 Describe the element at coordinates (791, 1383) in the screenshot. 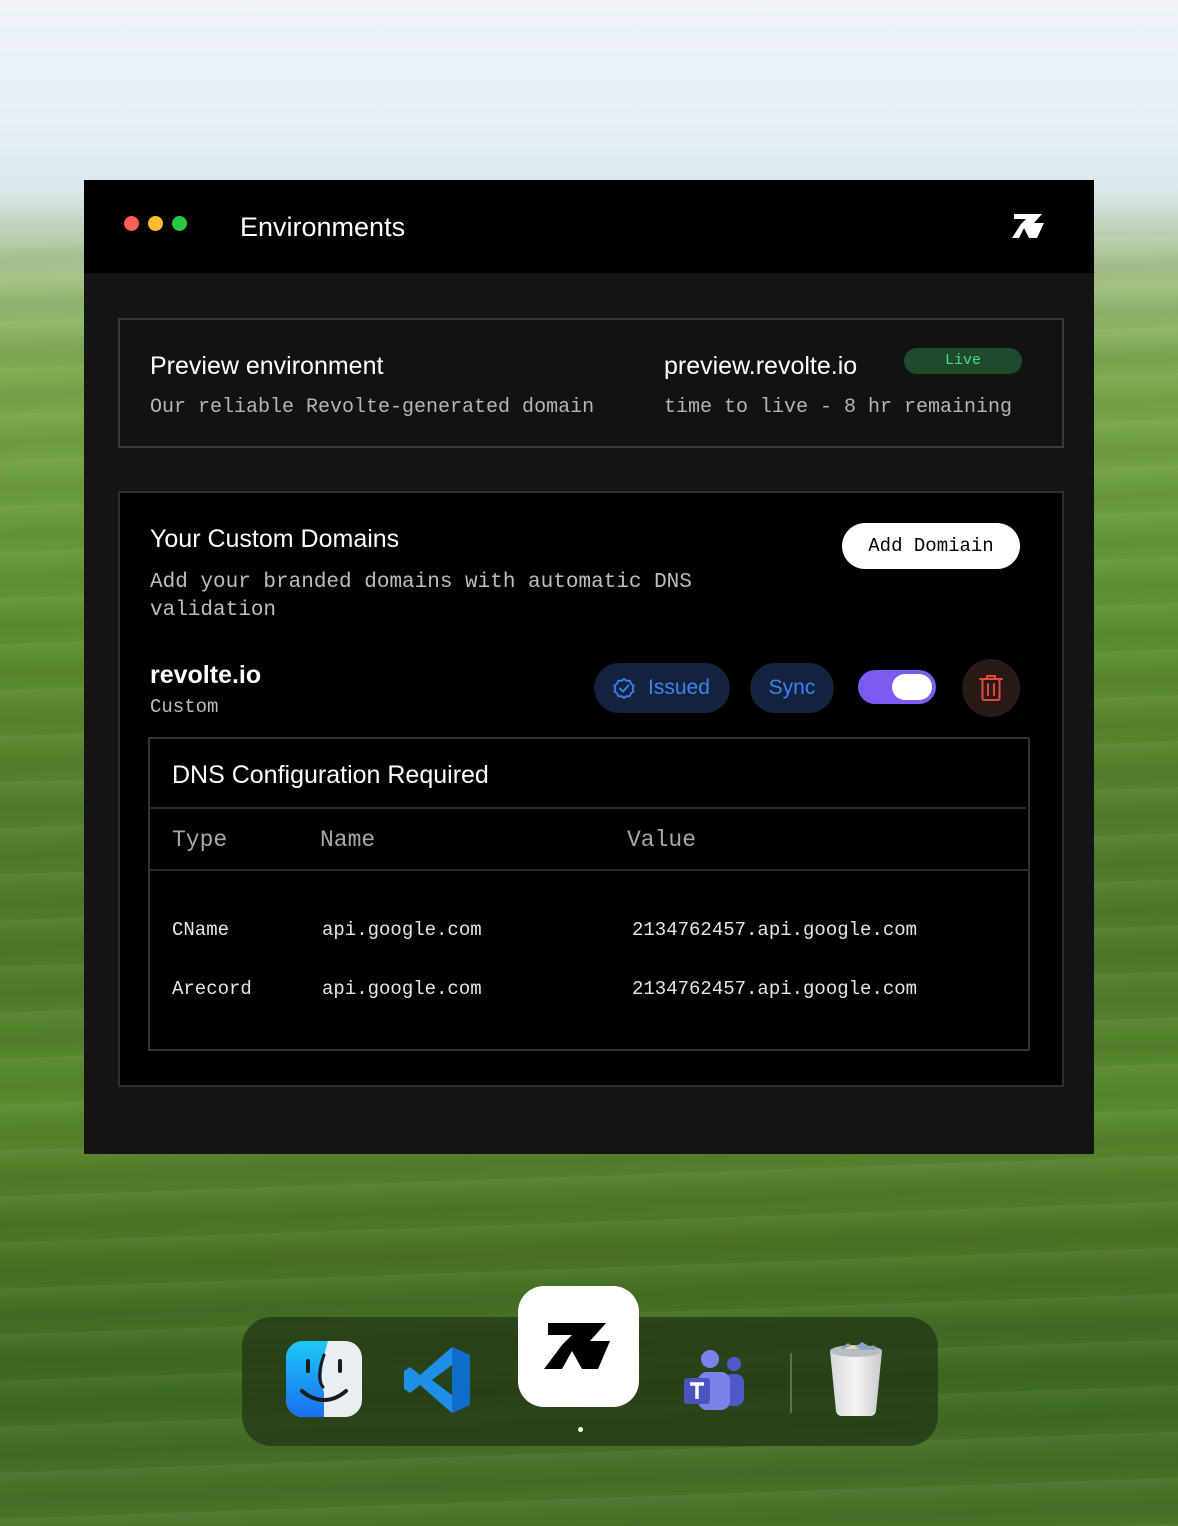

I see `dock-separator` at that location.